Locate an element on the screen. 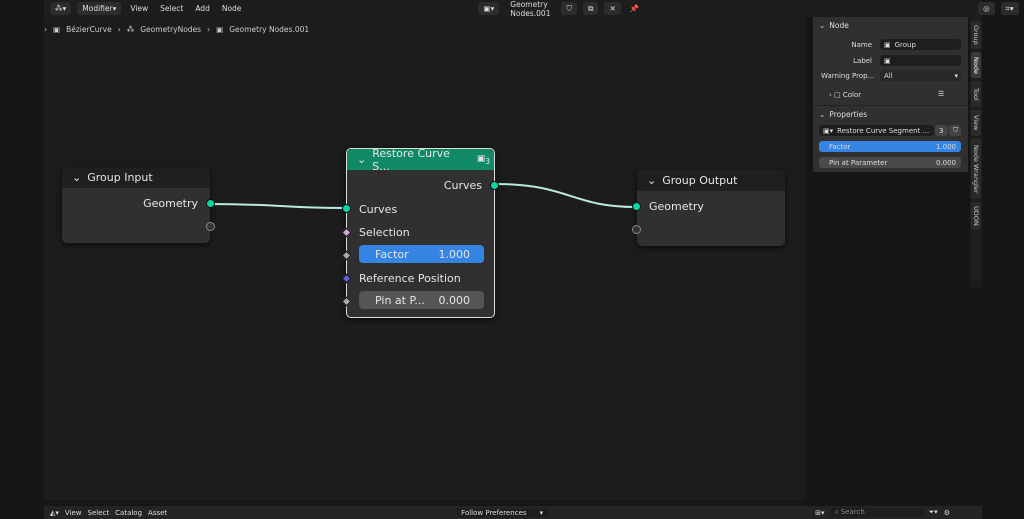  name-label: Name is located at coordinates (861, 45).